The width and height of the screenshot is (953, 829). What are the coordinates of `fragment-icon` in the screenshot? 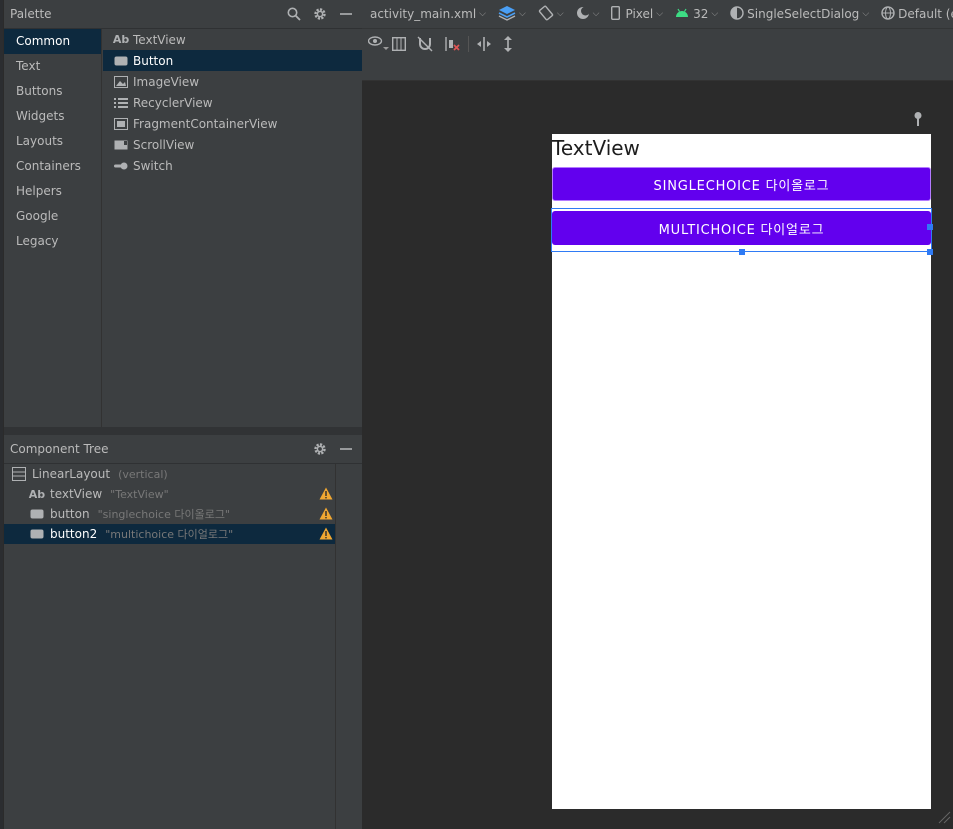 It's located at (121, 123).